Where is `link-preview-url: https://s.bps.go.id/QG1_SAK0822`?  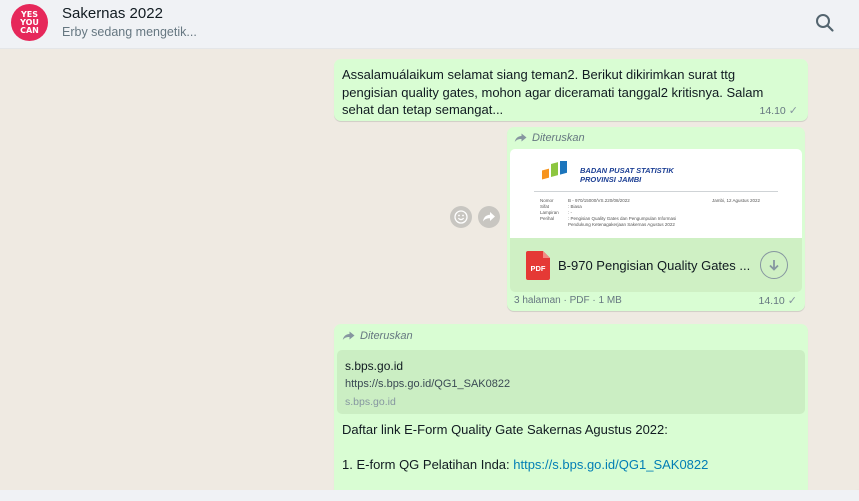
link-preview-url: https://s.bps.go.id/QG1_SAK0822 is located at coordinates (428, 384).